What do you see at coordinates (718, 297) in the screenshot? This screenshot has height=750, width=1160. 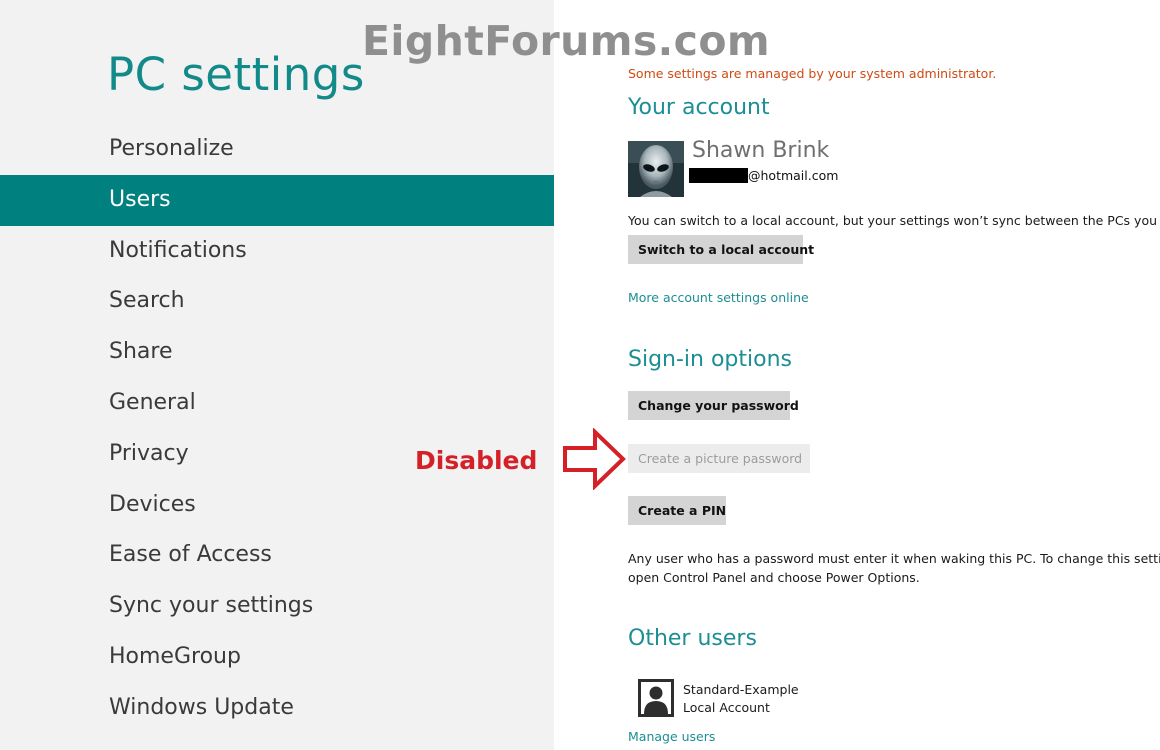 I see `more-account-settings-link: More account settings online` at bounding box center [718, 297].